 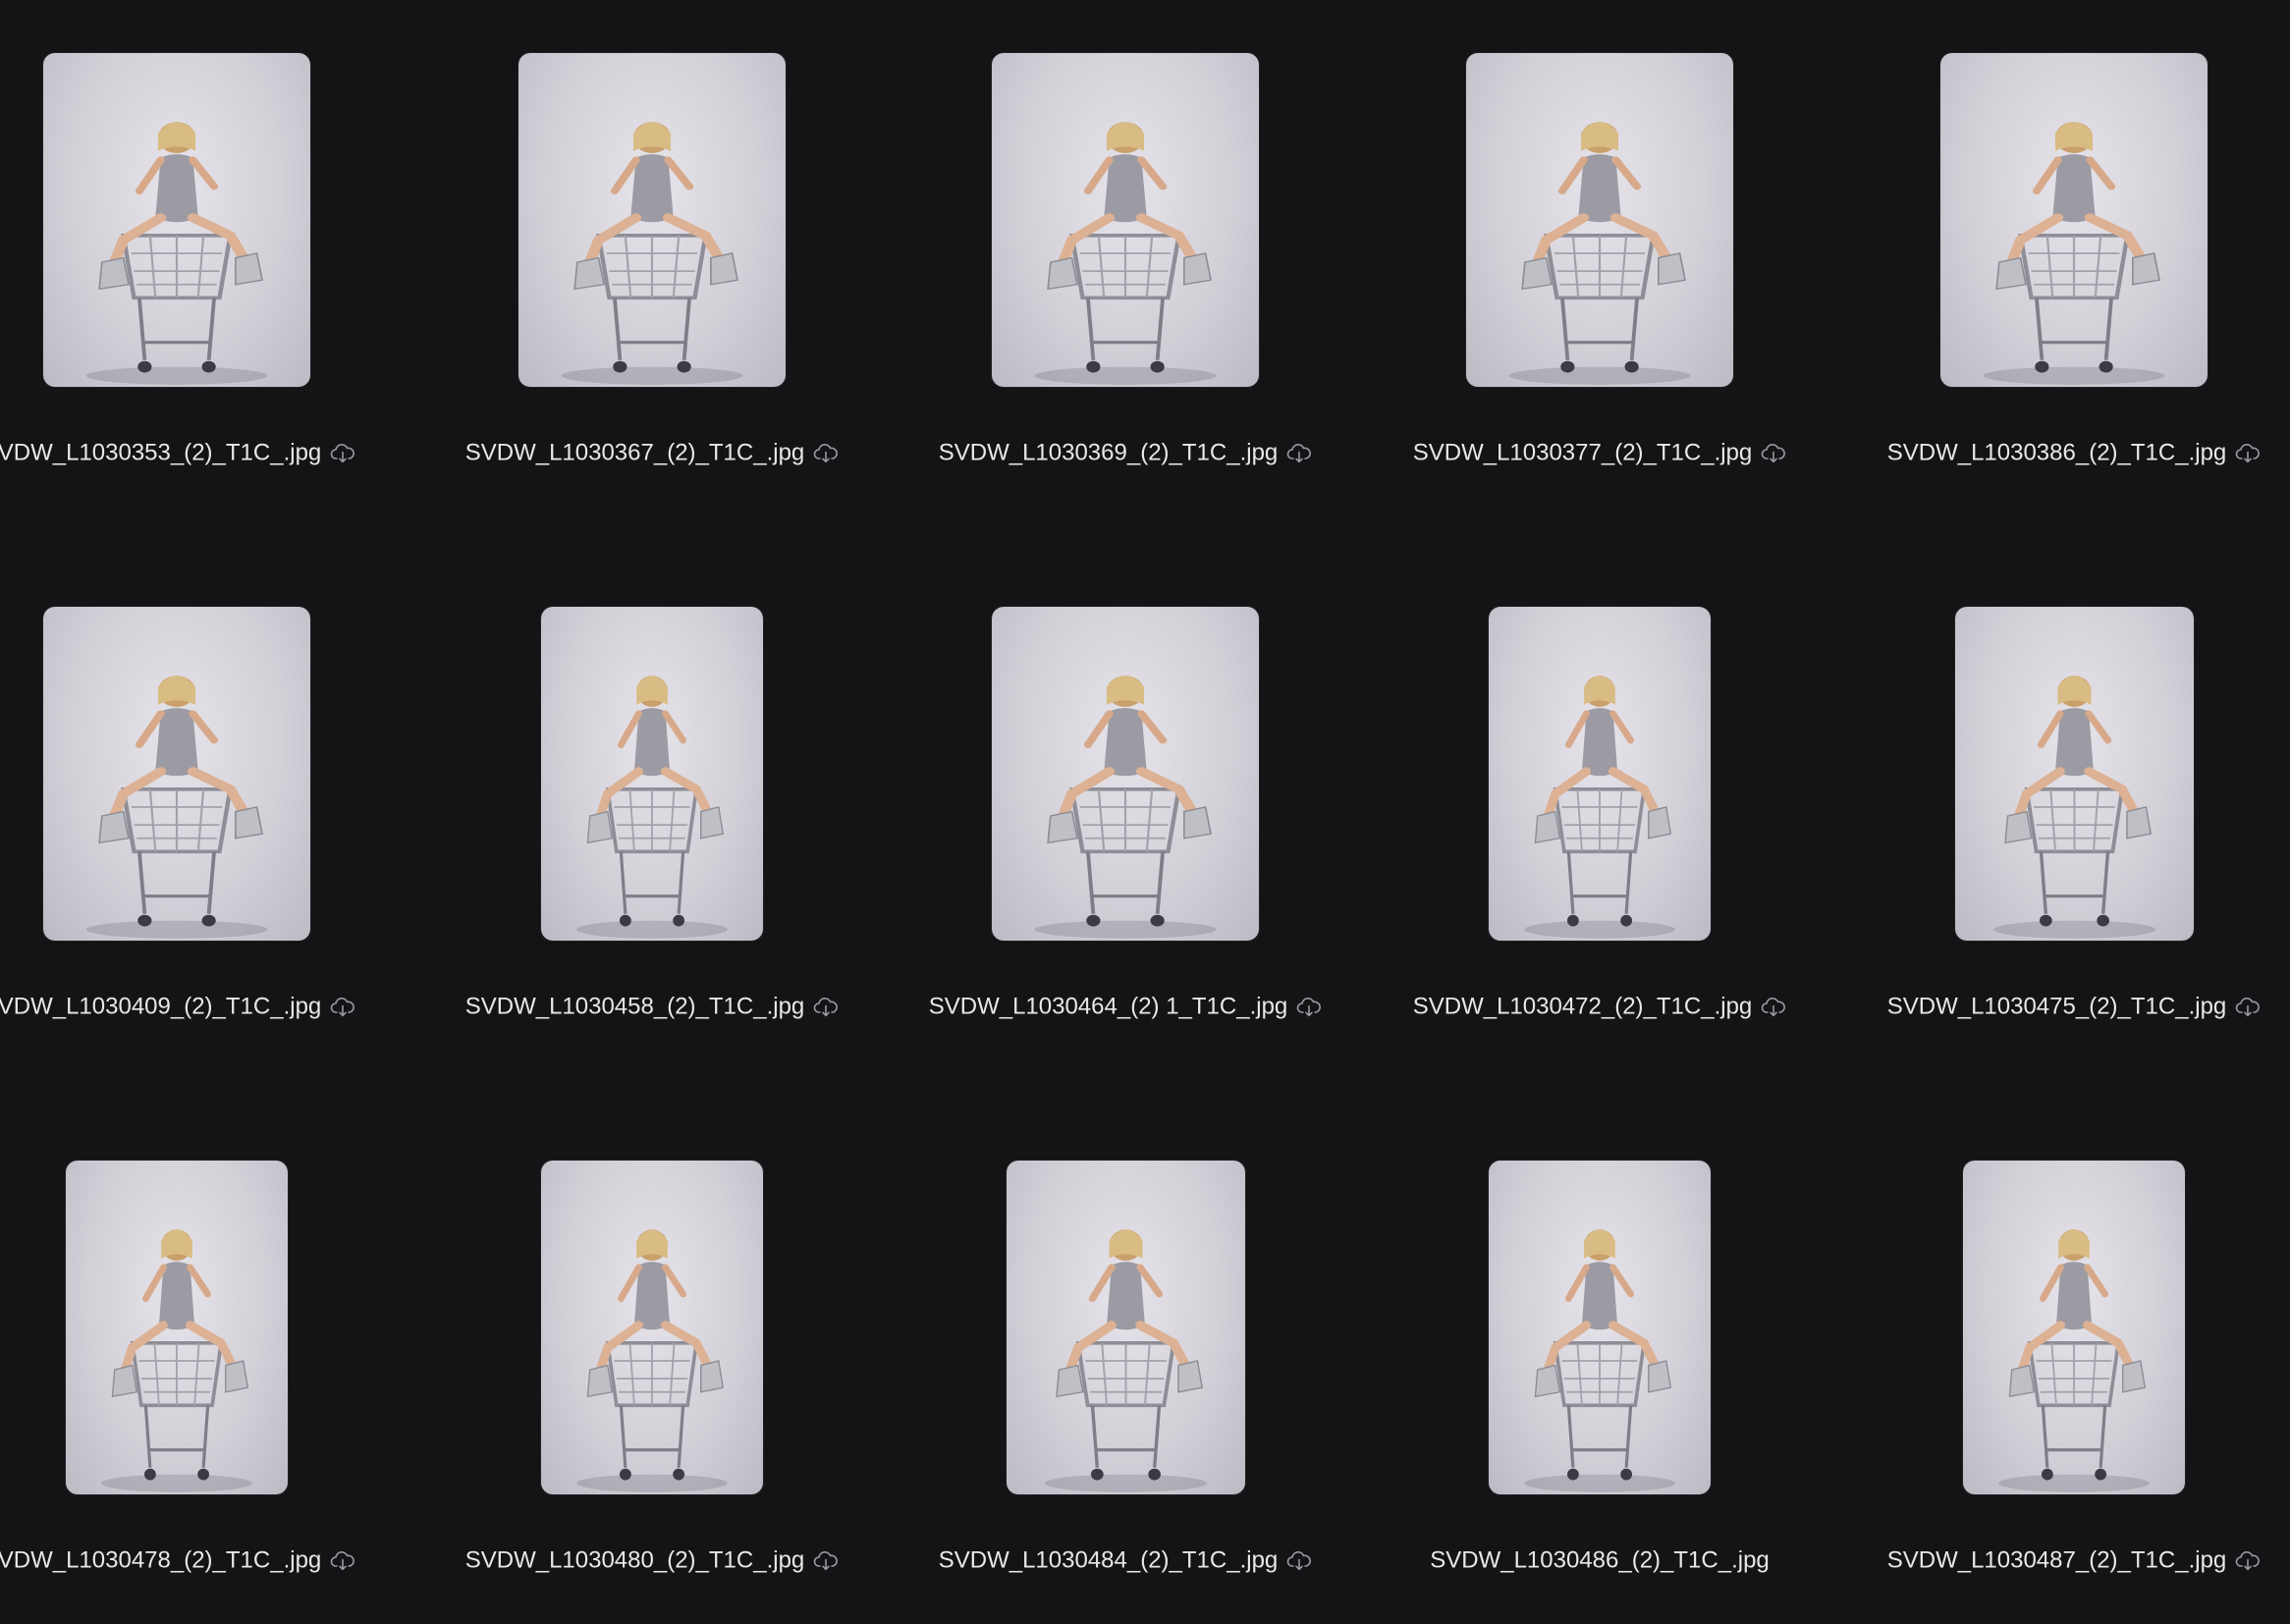 I want to click on file-name: SVDW_L1030369_(2)_T1C_.jpg, so click(x=1108, y=452).